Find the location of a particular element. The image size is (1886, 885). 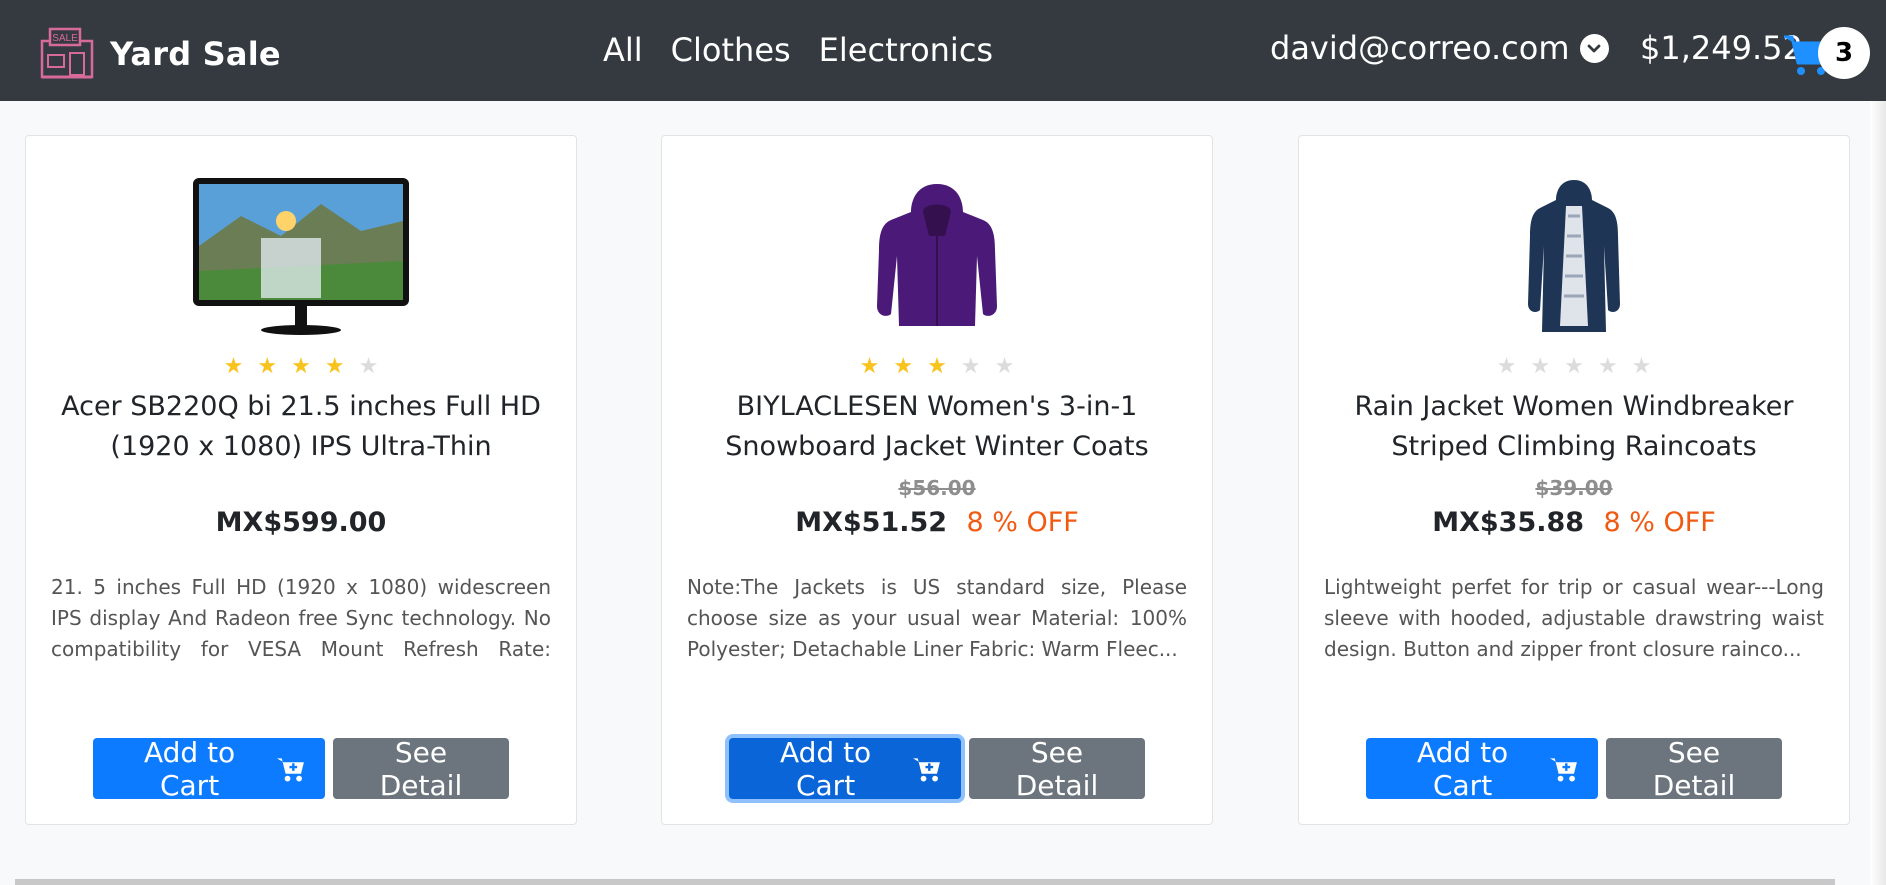

brand-name: Yard Sale is located at coordinates (195, 54).